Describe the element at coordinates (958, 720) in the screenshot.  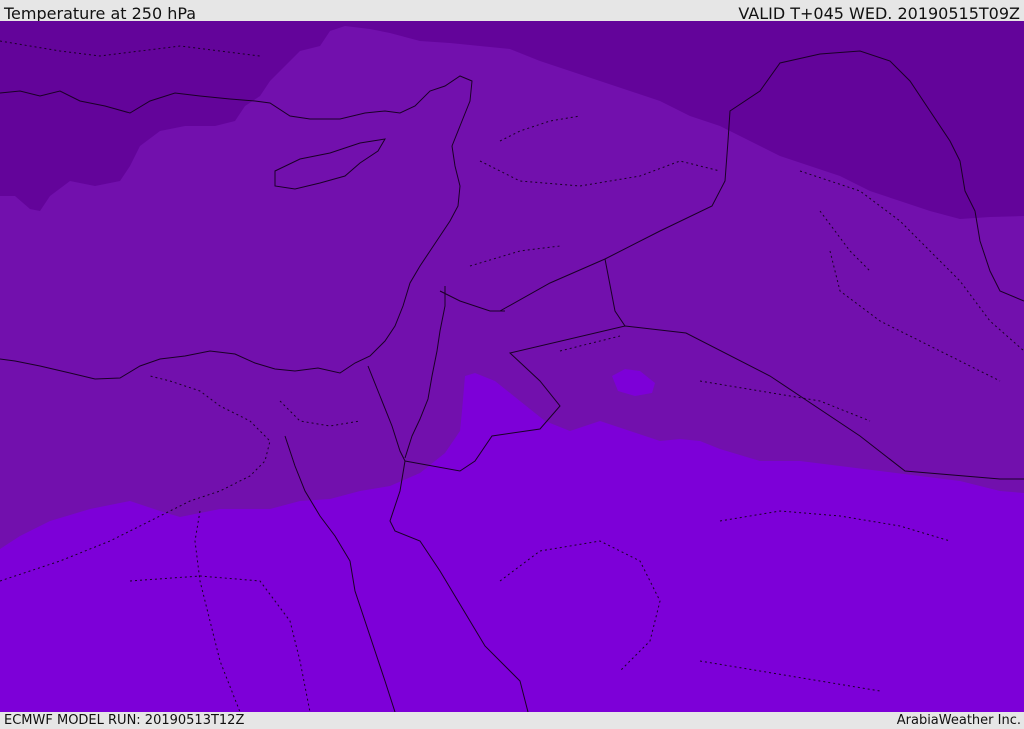
I see `credit-label: ArabiaWeather Inc.` at that location.